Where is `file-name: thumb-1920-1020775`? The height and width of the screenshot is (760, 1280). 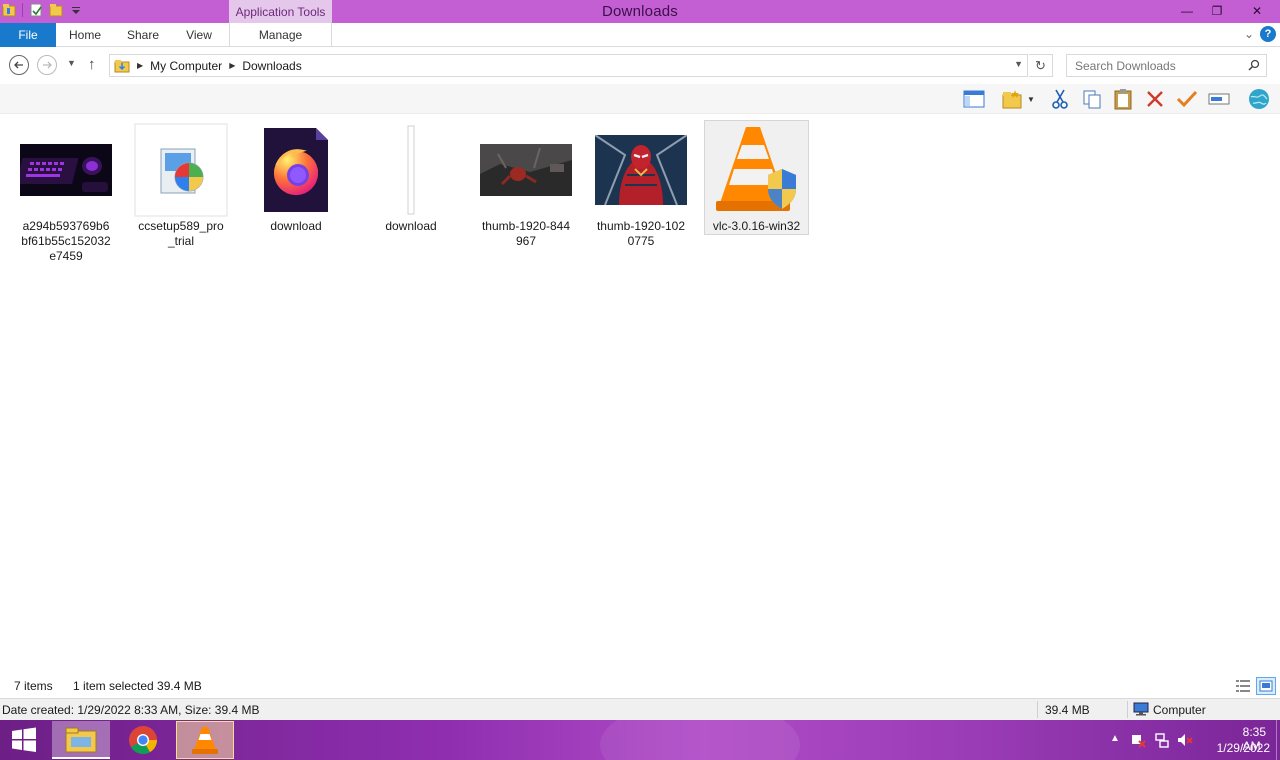 file-name: thumb-1920-1020775 is located at coordinates (641, 233).